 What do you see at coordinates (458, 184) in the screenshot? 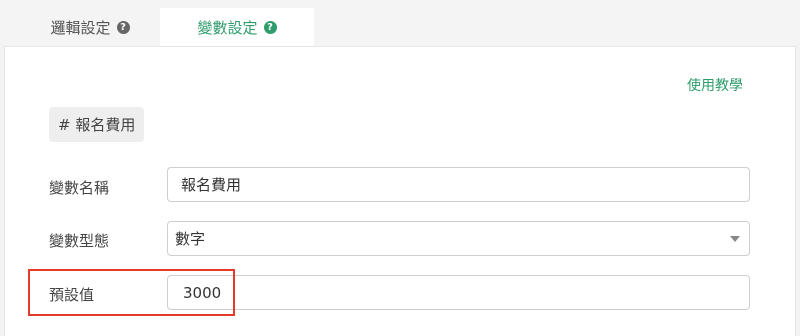
I see `variable-name-input: 報名費用` at bounding box center [458, 184].